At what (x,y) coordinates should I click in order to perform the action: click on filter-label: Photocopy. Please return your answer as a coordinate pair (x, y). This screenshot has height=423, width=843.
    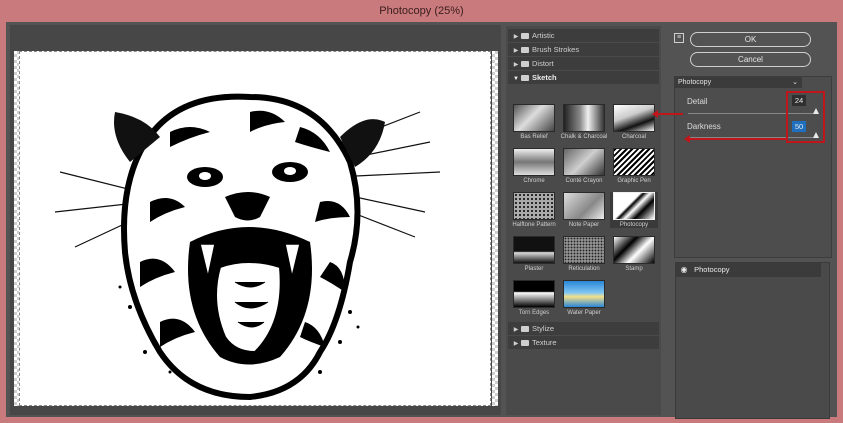
    Looking at the image, I should click on (634, 225).